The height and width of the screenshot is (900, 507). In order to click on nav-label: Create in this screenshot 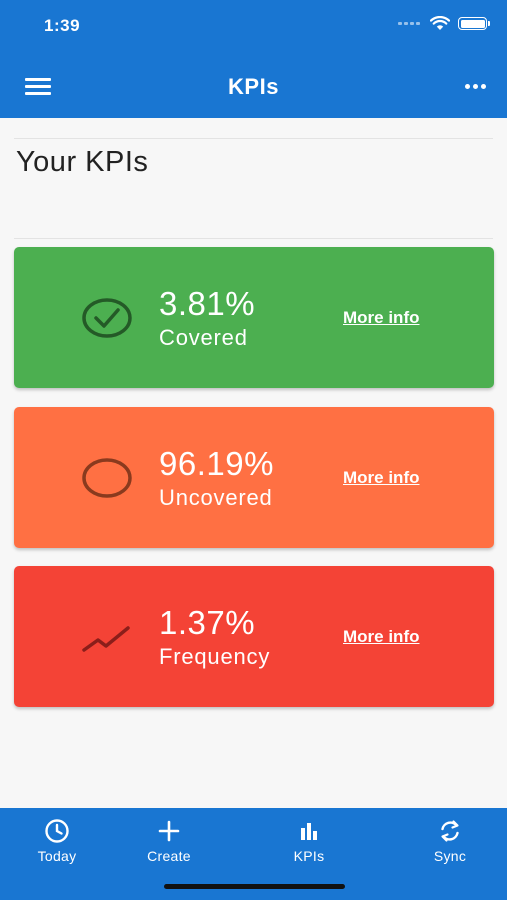, I will do `click(169, 856)`.